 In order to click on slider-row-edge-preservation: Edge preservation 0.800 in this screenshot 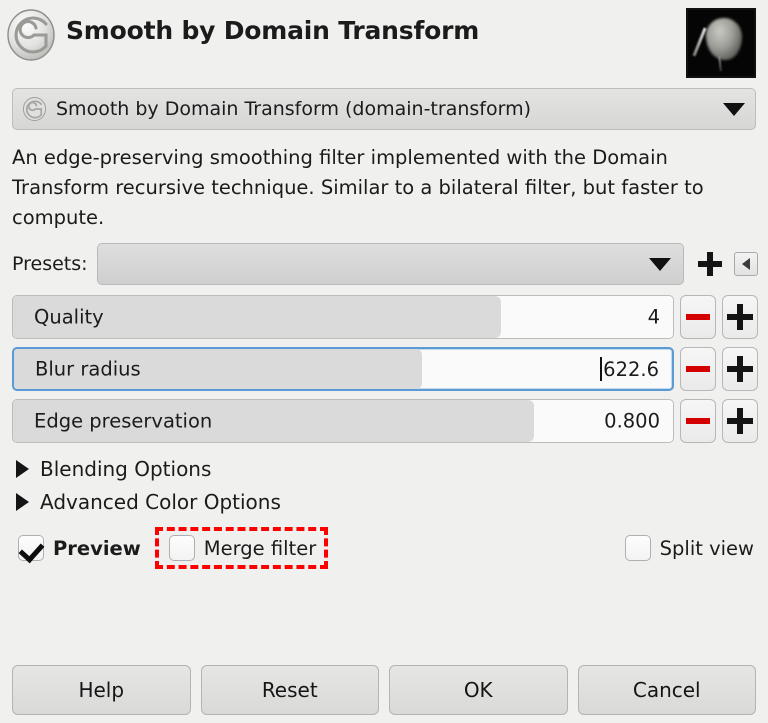, I will do `click(385, 421)`.